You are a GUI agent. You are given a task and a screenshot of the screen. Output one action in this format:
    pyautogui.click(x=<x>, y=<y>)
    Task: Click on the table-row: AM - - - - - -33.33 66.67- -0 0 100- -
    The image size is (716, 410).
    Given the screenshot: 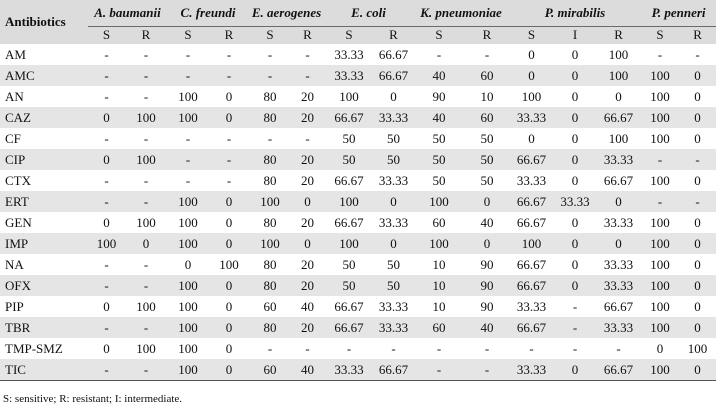 What is the action you would take?
    pyautogui.click(x=358, y=54)
    